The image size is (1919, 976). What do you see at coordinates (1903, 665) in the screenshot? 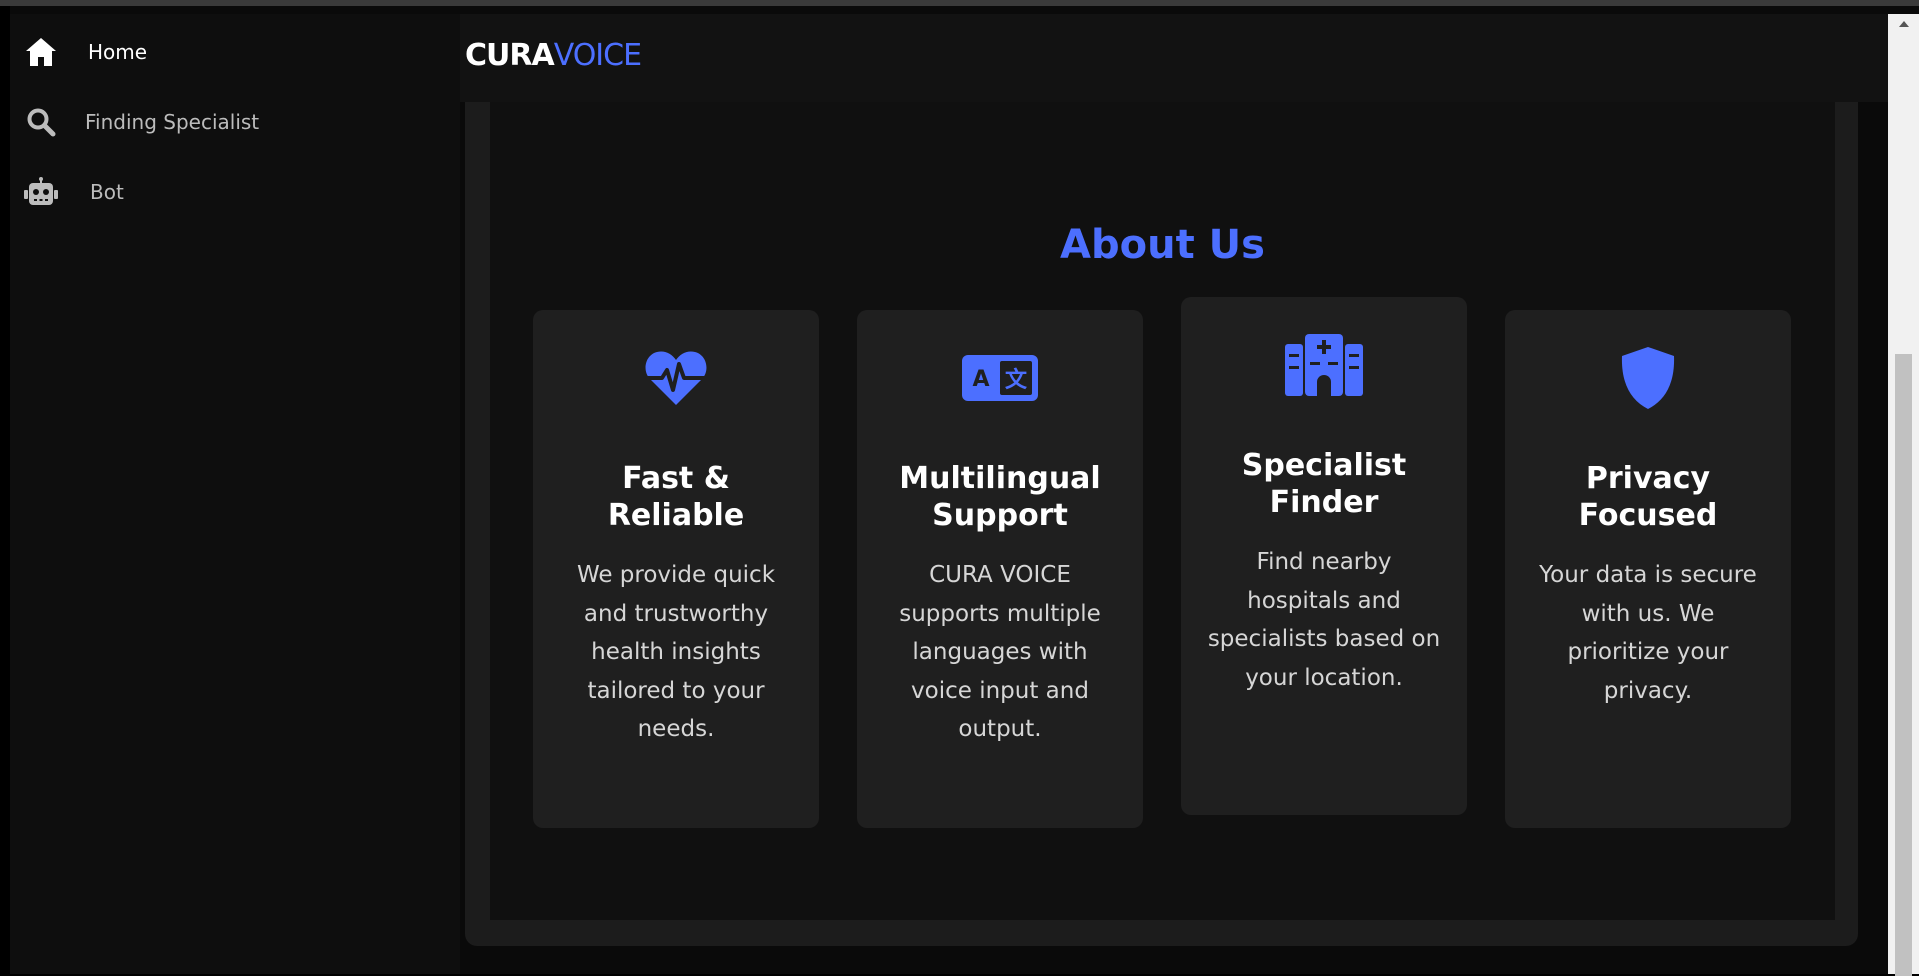
I see `scrollbar-thumb` at bounding box center [1903, 665].